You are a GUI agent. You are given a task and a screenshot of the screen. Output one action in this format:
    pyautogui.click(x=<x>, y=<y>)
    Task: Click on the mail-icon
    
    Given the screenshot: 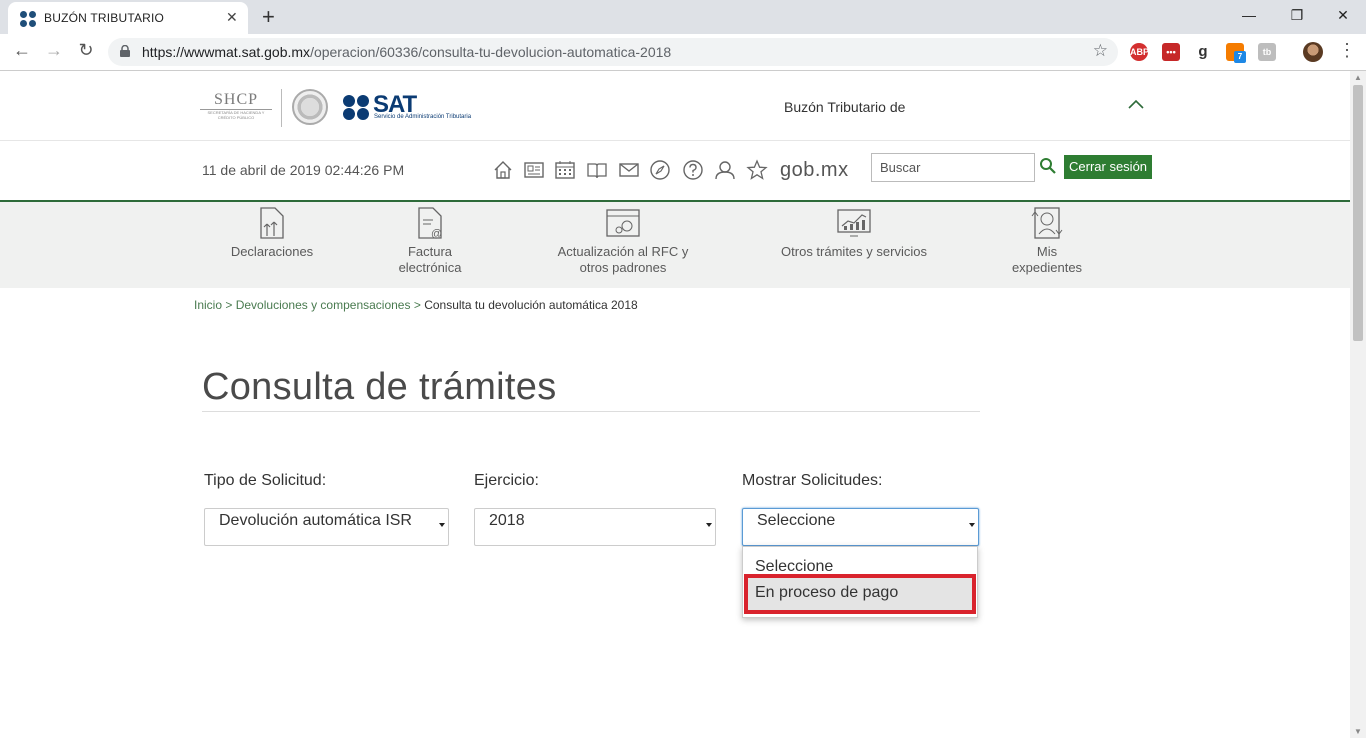 What is the action you would take?
    pyautogui.click(x=629, y=170)
    